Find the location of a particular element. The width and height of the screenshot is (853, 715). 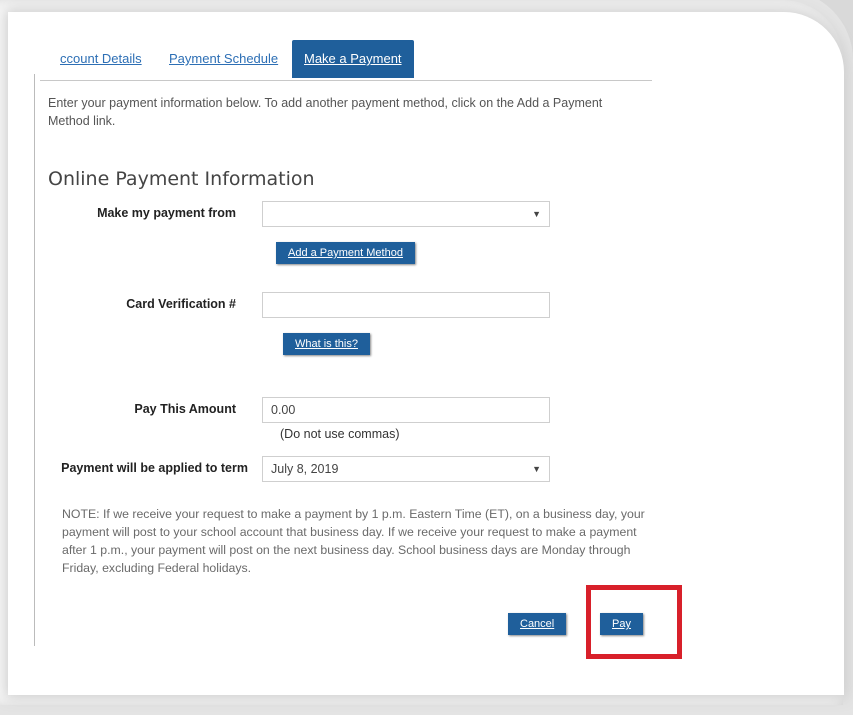

payment-from-label: Make my payment from is located at coordinates (166, 213).